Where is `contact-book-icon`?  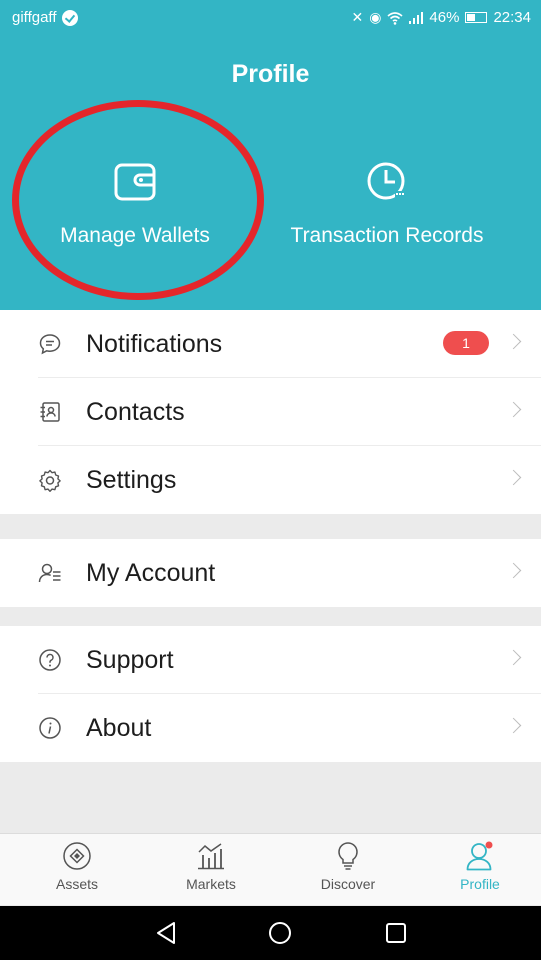
contact-book-icon is located at coordinates (50, 412).